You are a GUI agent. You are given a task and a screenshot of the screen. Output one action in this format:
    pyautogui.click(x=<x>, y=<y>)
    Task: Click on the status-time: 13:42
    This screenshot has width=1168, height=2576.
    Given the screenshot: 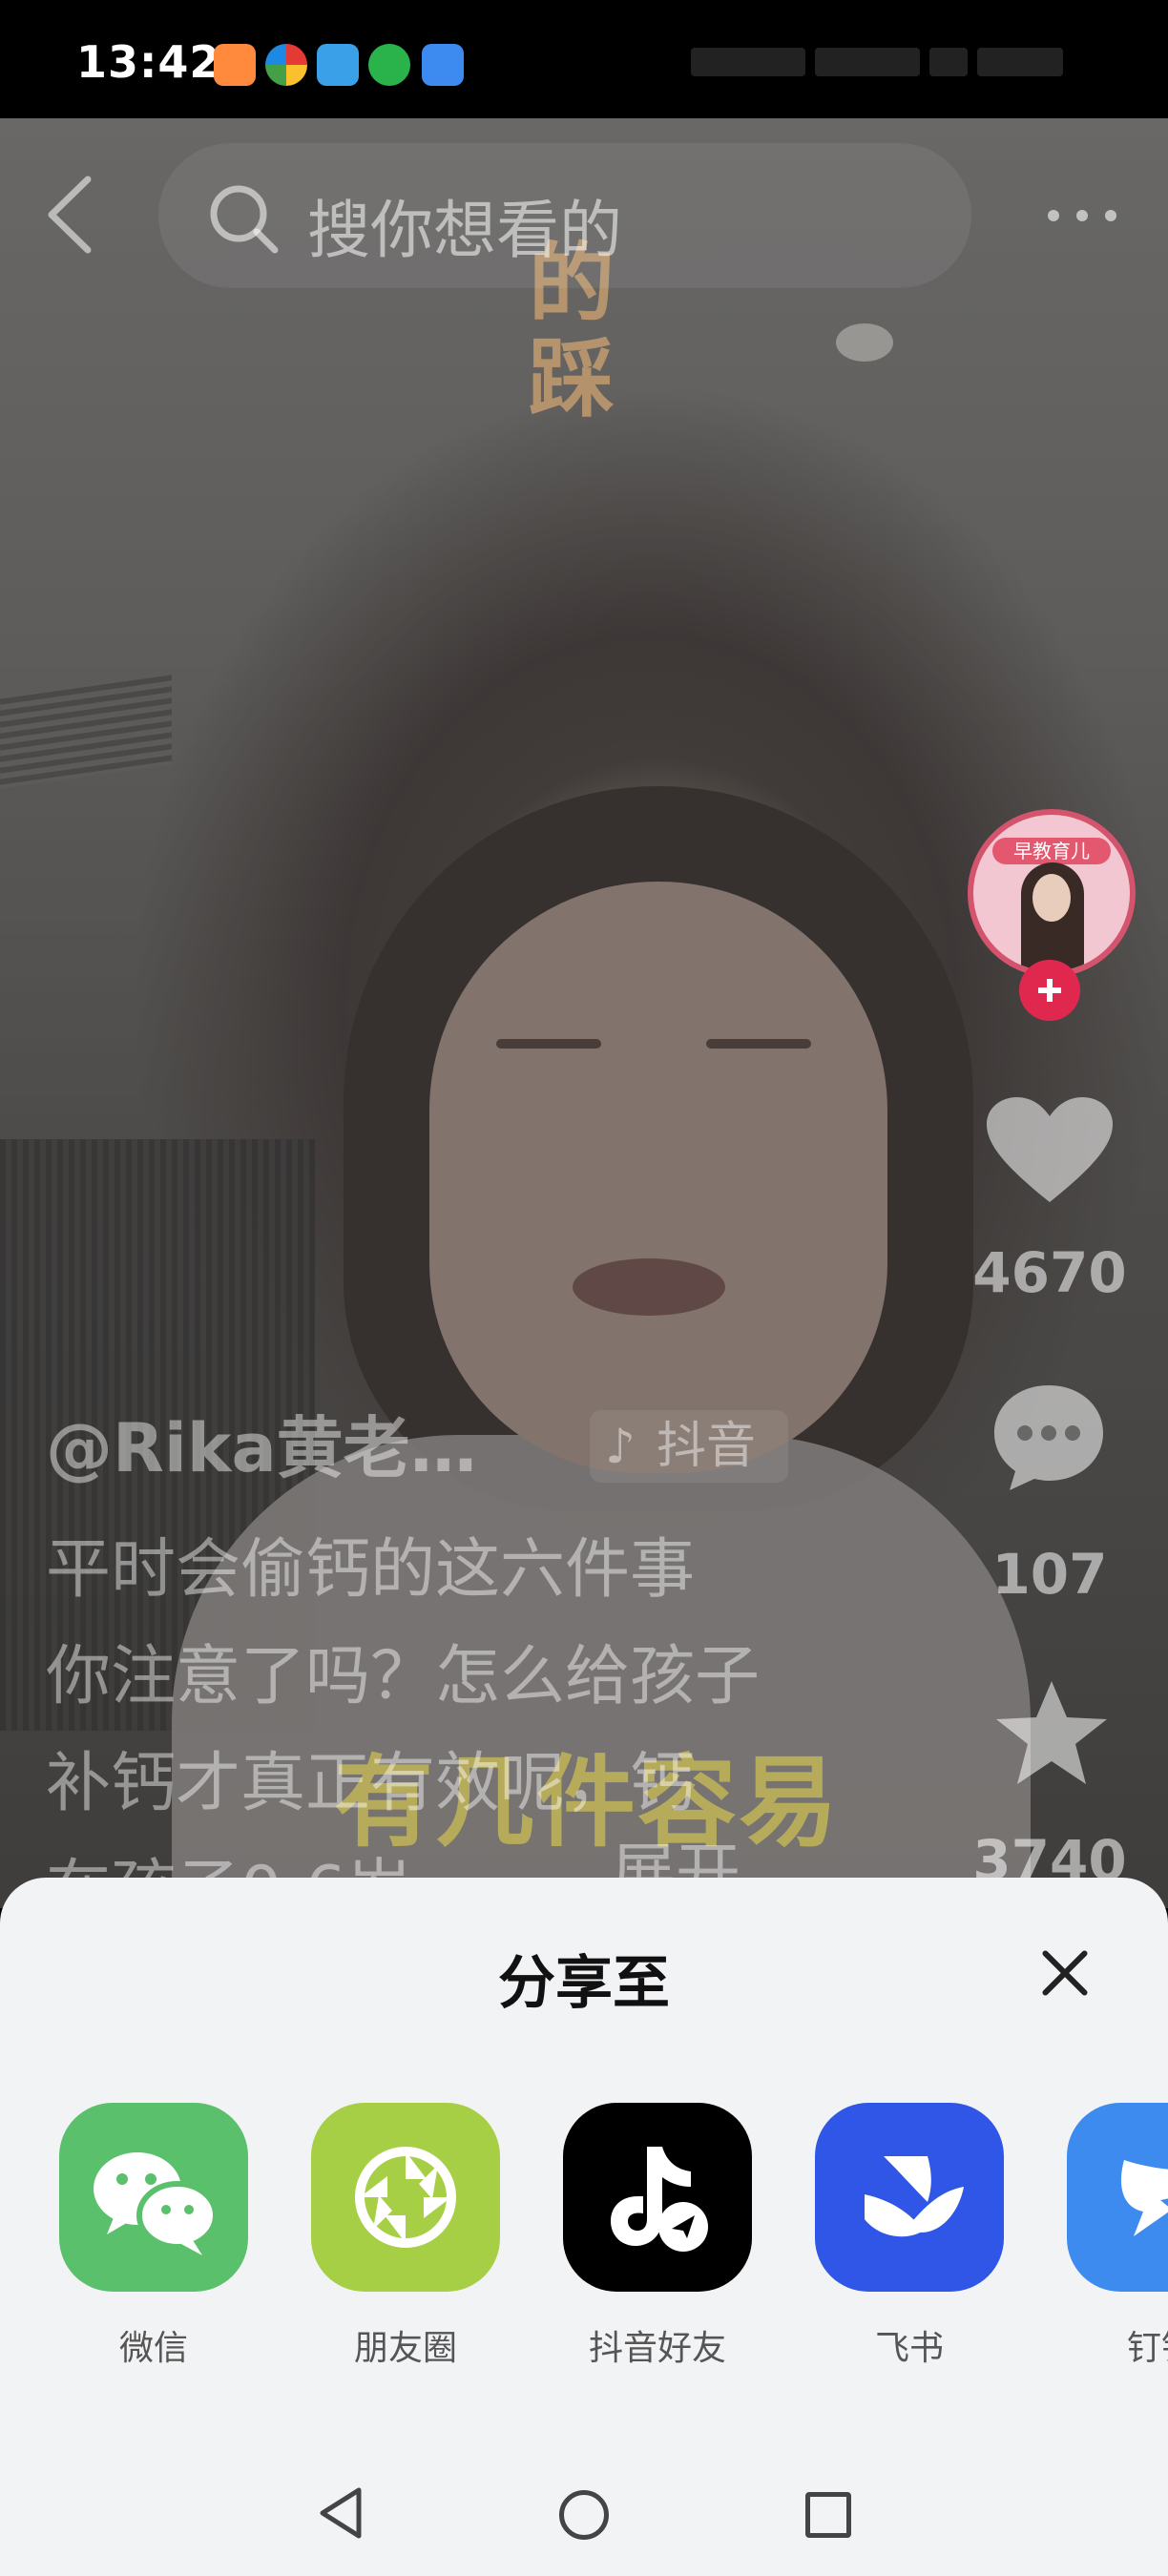 What is the action you would take?
    pyautogui.click(x=148, y=62)
    